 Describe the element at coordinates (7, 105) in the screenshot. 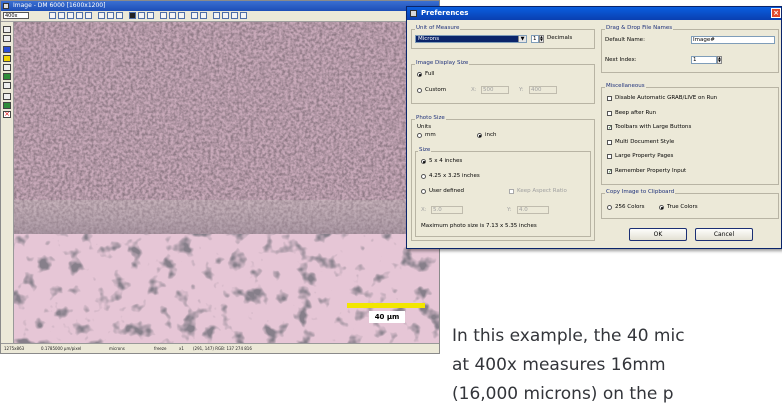

I see `fill-tool-icon` at that location.